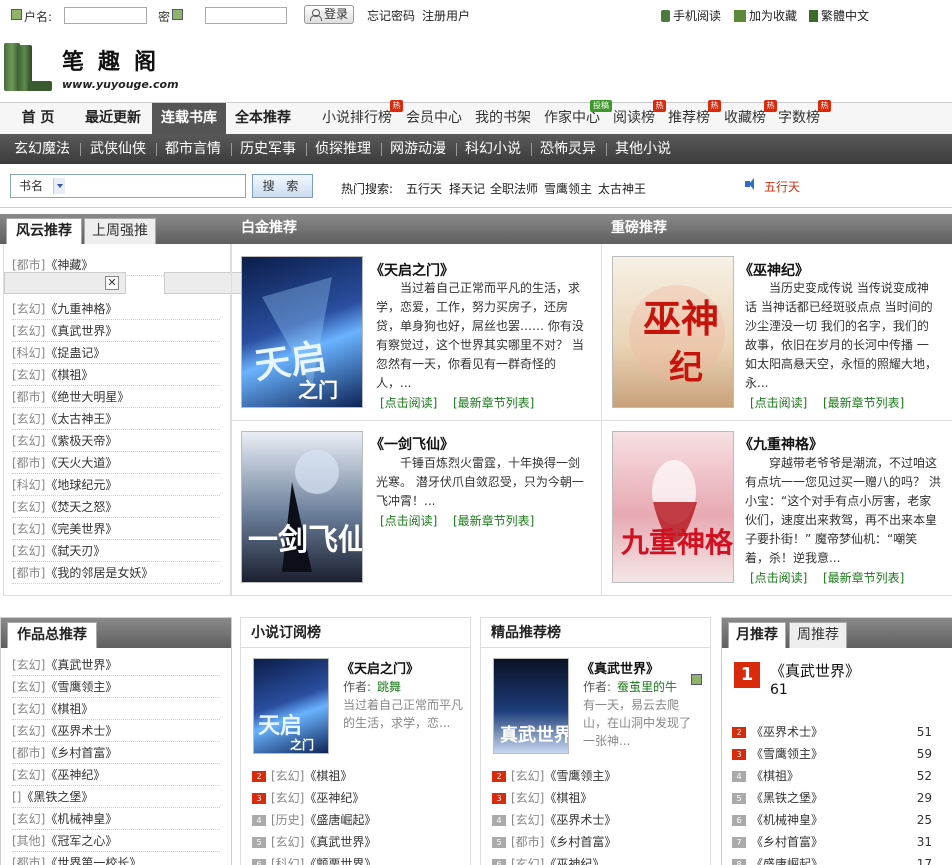  I want to click on book-cover: 一剑飞仙, so click(302, 507).